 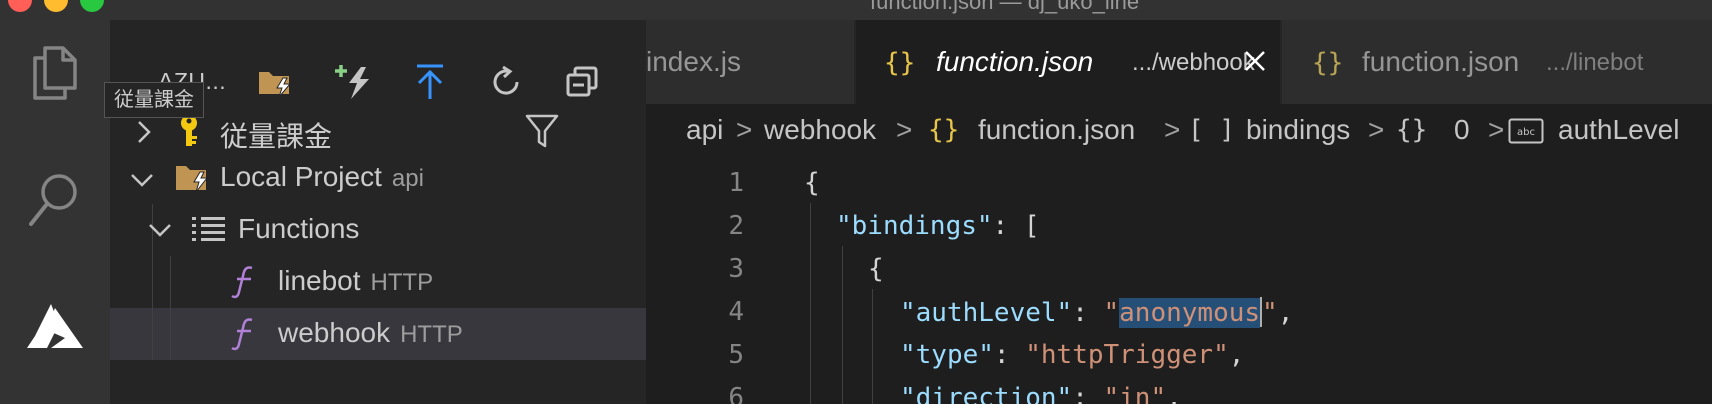 What do you see at coordinates (1462, 130) in the screenshot?
I see `breadcrumb-item: 0` at bounding box center [1462, 130].